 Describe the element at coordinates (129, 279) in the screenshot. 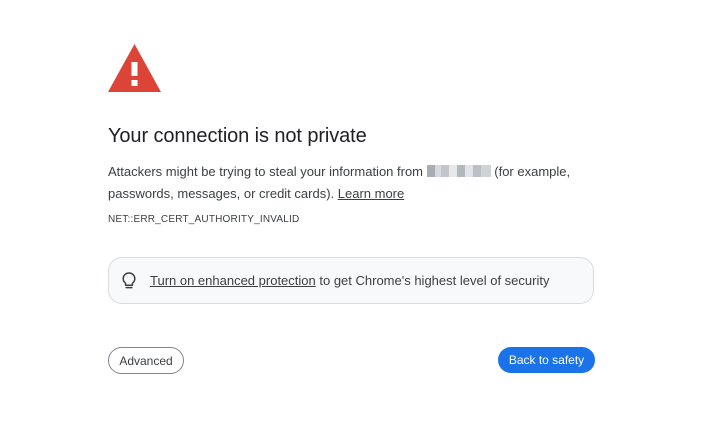

I see `lightbulb-icon` at that location.